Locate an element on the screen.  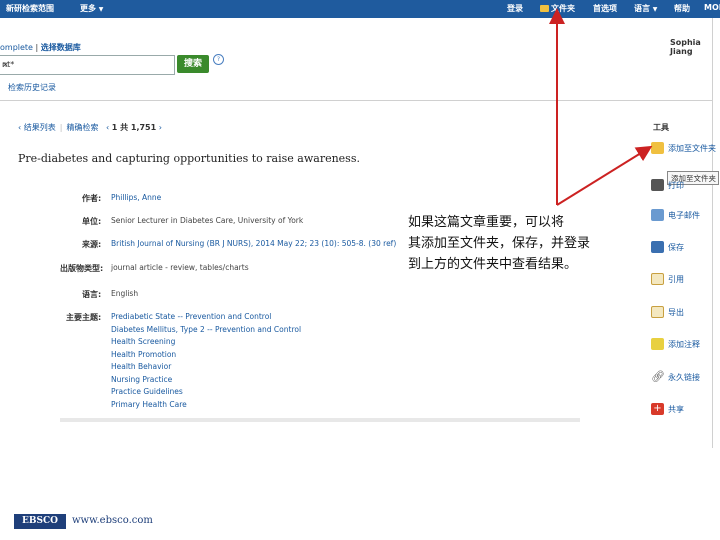
footer-url: www.ebsco.com is located at coordinates (112, 520).